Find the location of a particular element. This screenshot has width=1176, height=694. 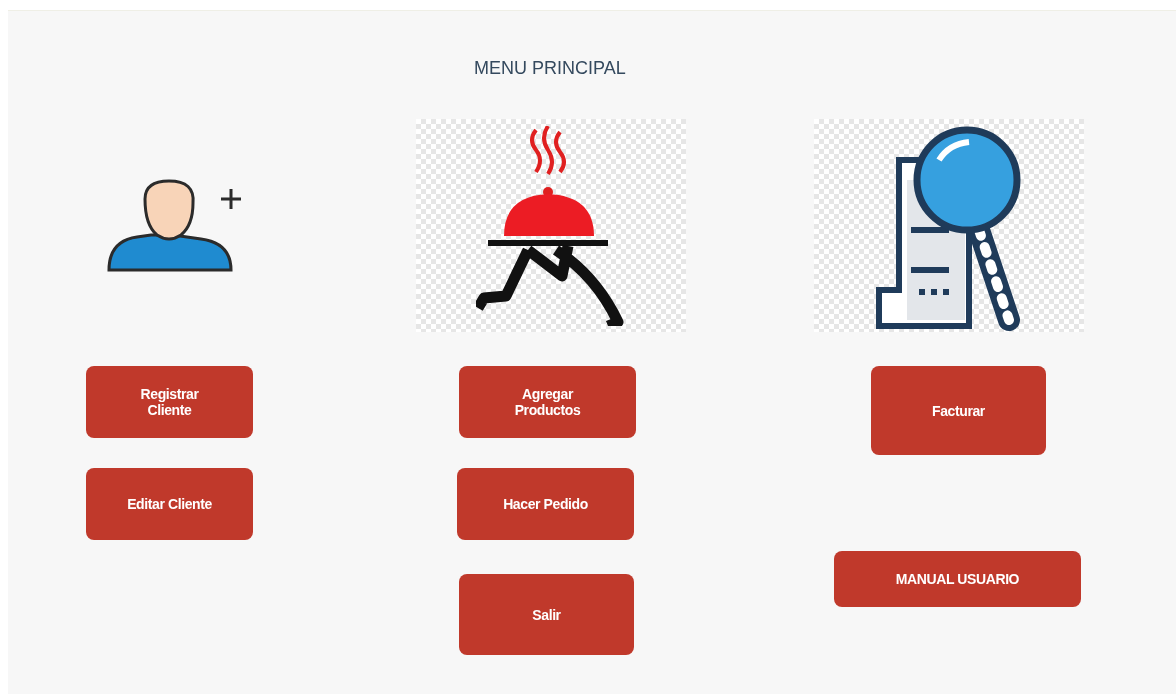

menu-button: Agregar Productos is located at coordinates (547, 402).